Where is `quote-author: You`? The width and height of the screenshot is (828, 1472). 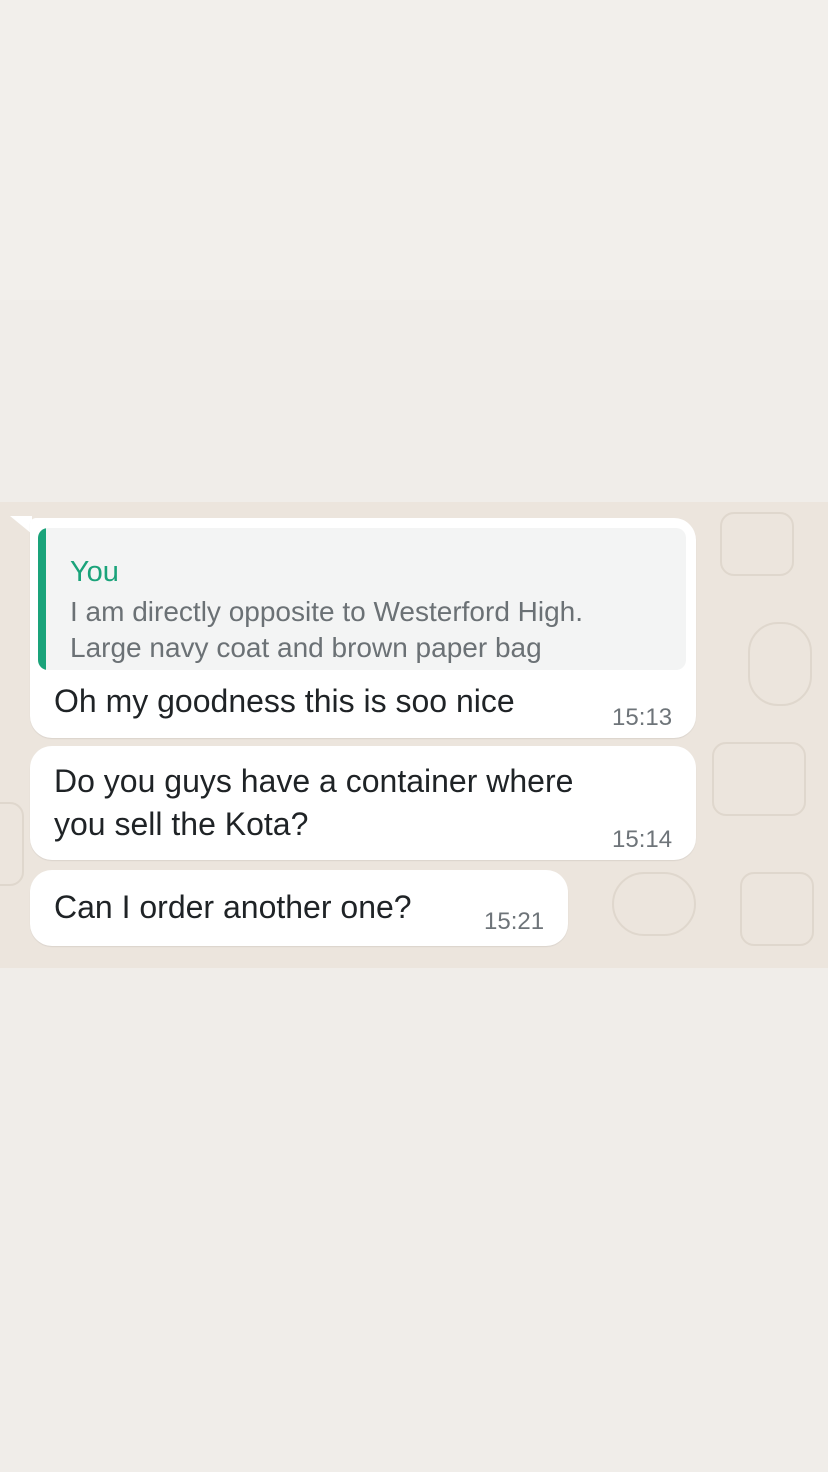
quote-author: You is located at coordinates (94, 572).